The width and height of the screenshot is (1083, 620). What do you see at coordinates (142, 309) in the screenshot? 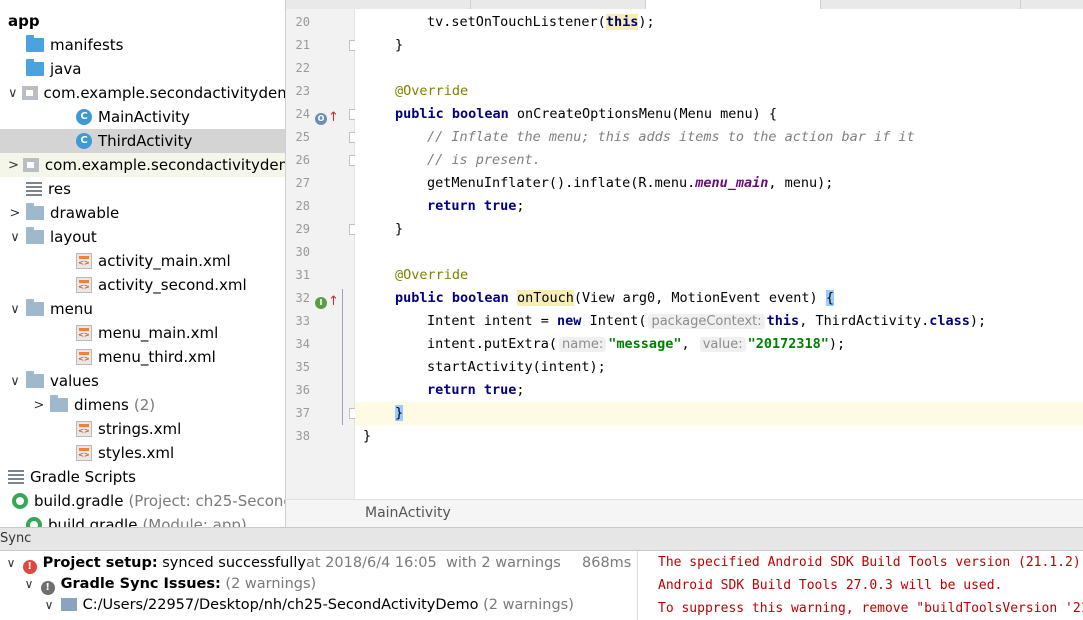
I see `tree-item: ∨ menu` at bounding box center [142, 309].